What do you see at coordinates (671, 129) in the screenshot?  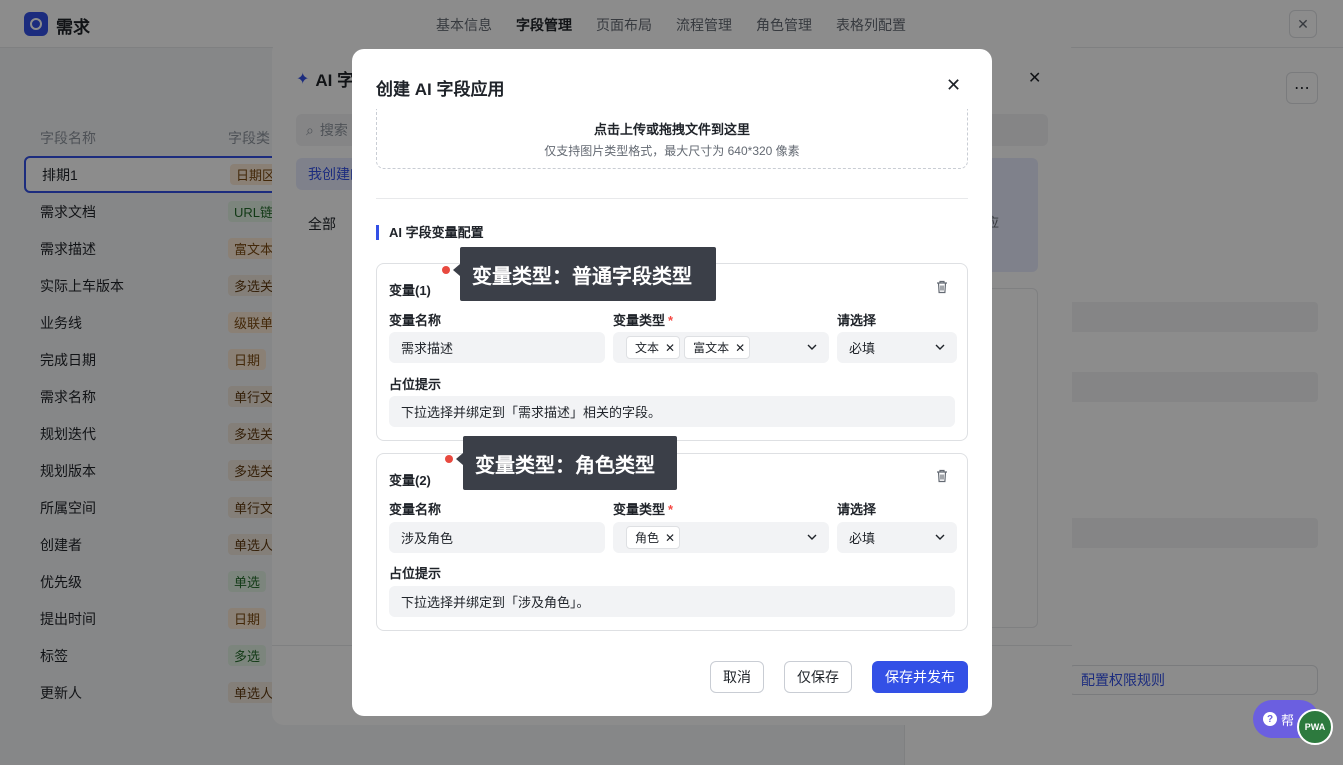 I see `upload-title: 点击上传或拖拽文件到这里` at bounding box center [671, 129].